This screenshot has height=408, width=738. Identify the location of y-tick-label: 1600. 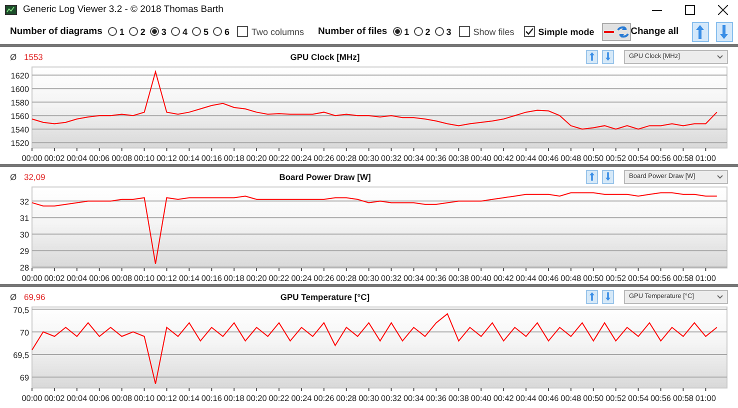
(19, 89).